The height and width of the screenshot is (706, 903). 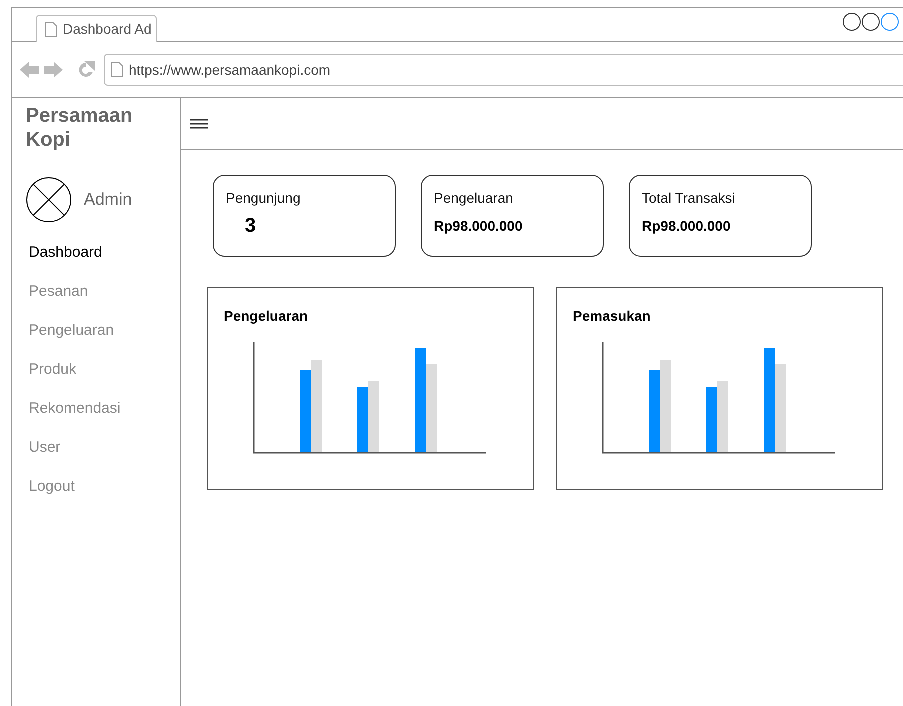 What do you see at coordinates (65, 252) in the screenshot?
I see `sidebar-item: Dashboard` at bounding box center [65, 252].